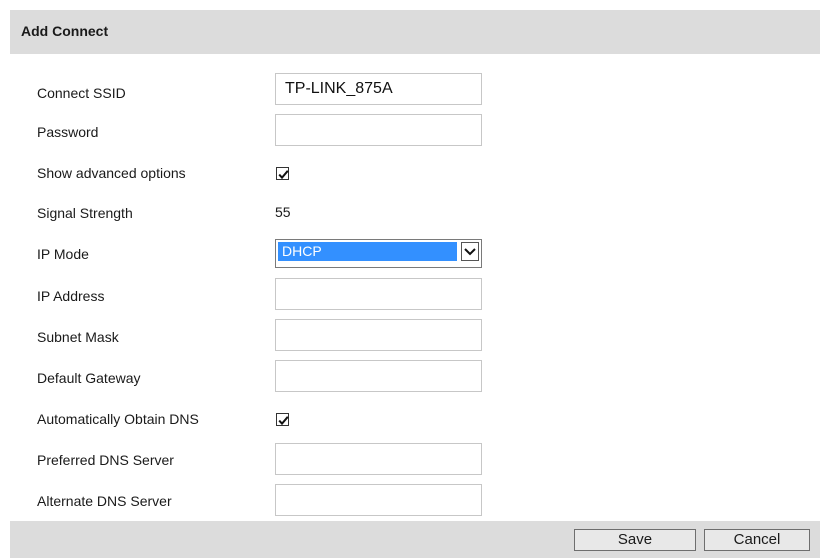  What do you see at coordinates (378, 376) in the screenshot?
I see `default-gateway-input` at bounding box center [378, 376].